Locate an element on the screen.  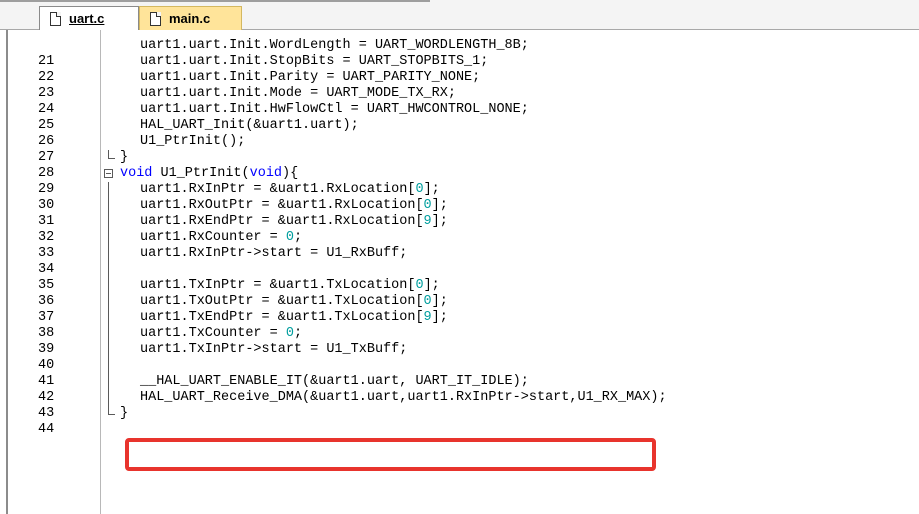
highlight-box is located at coordinates (390, 454).